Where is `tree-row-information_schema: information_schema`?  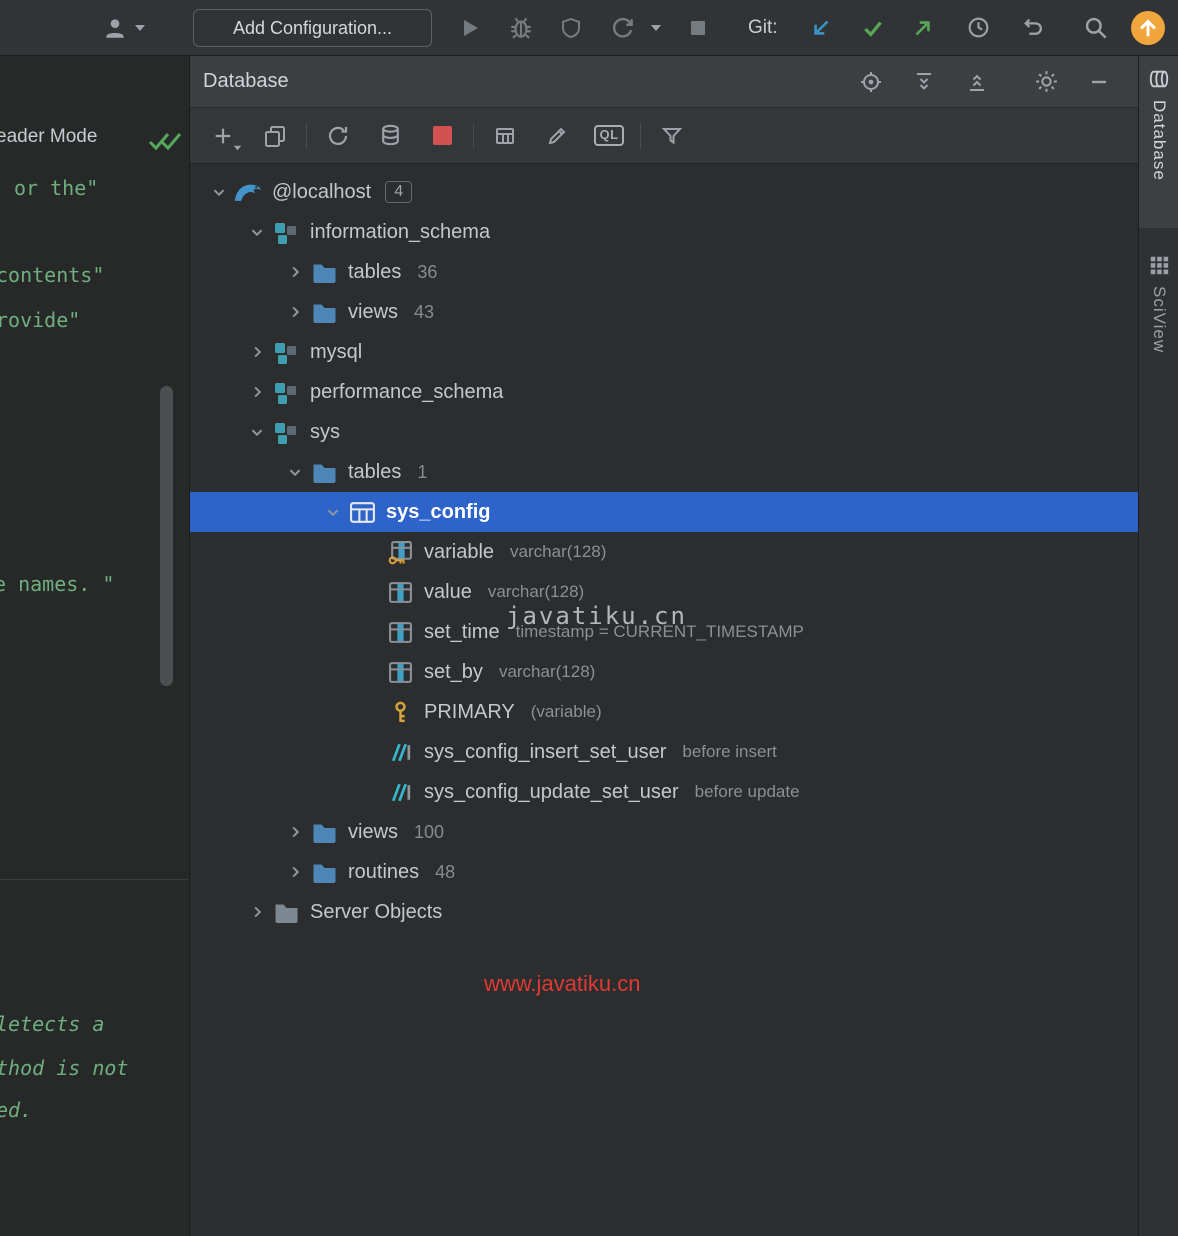
tree-row-information_schema: information_schema is located at coordinates (664, 232).